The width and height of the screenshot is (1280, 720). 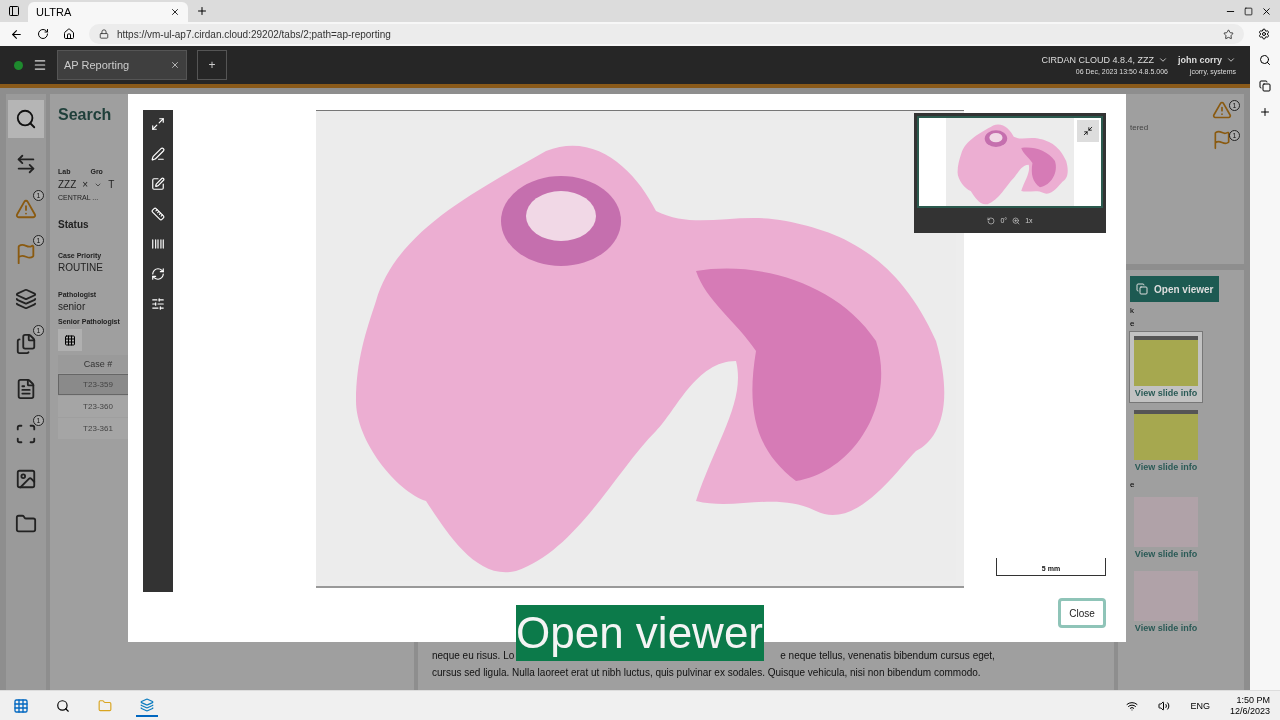 What do you see at coordinates (158, 274) in the screenshot?
I see `refresh-icon` at bounding box center [158, 274].